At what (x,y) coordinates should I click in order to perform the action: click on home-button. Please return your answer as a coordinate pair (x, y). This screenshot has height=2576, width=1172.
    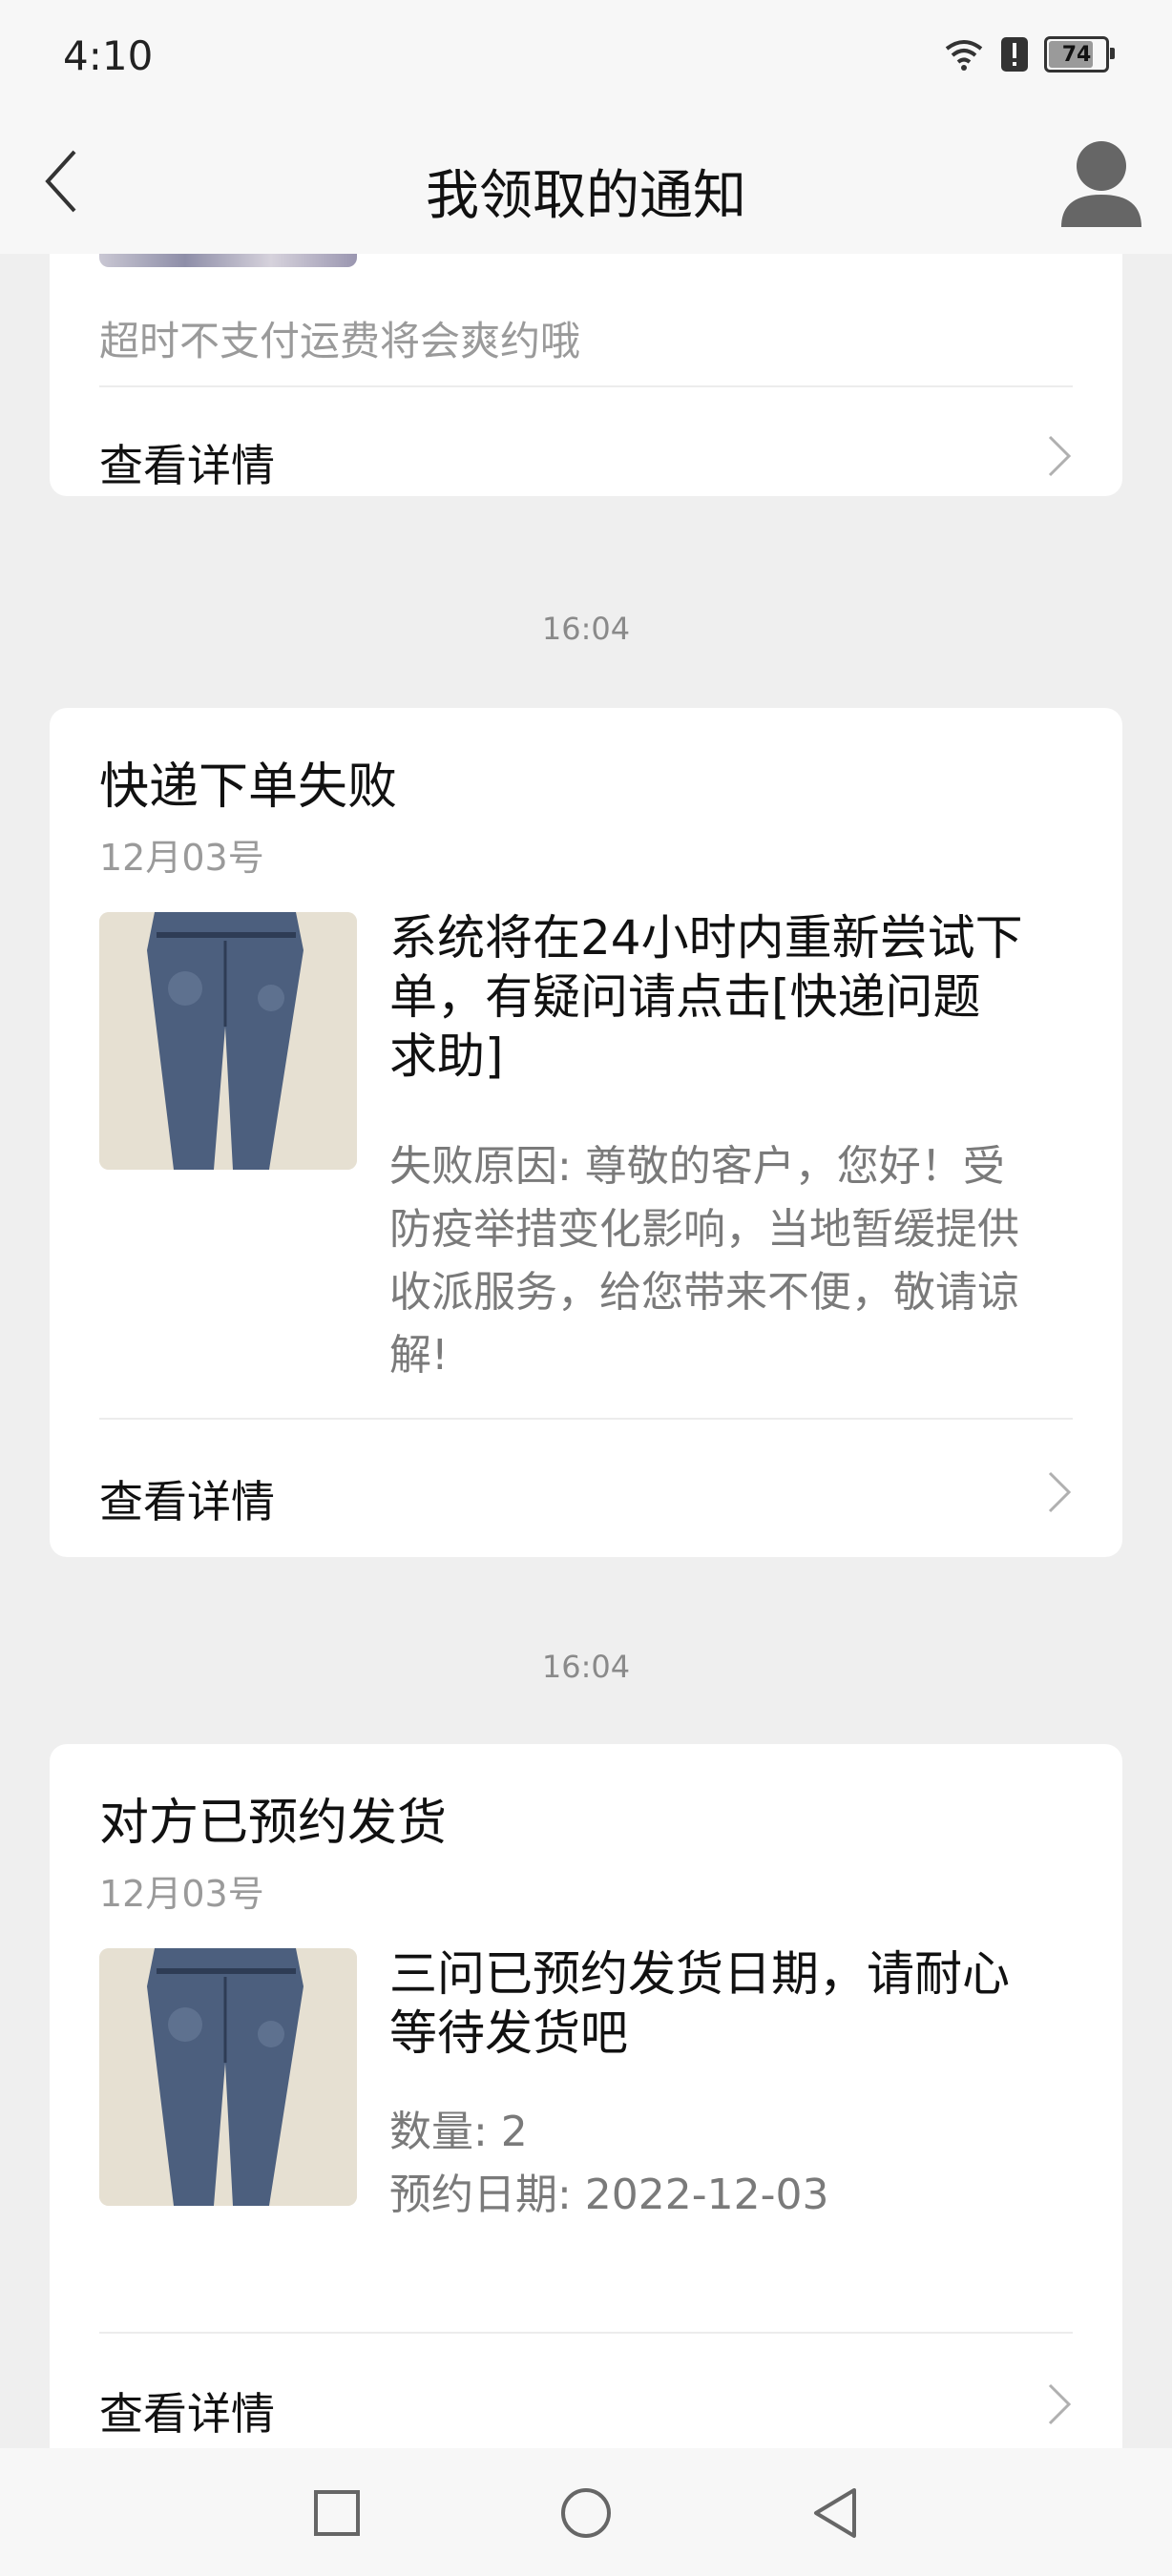
    Looking at the image, I should click on (586, 2513).